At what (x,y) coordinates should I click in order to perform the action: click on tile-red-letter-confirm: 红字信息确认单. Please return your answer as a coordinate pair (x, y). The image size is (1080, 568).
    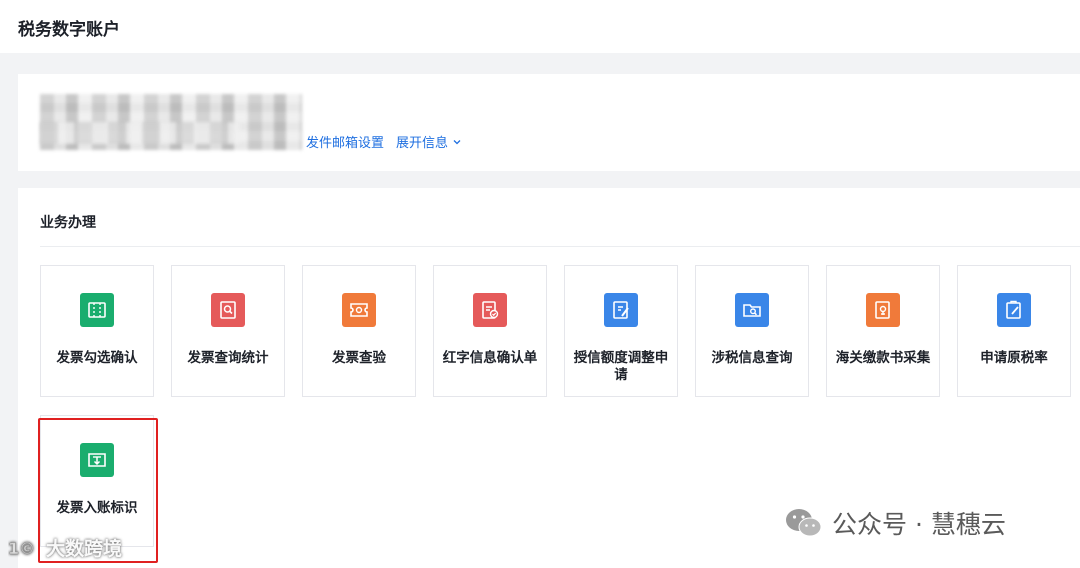
    Looking at the image, I should click on (490, 331).